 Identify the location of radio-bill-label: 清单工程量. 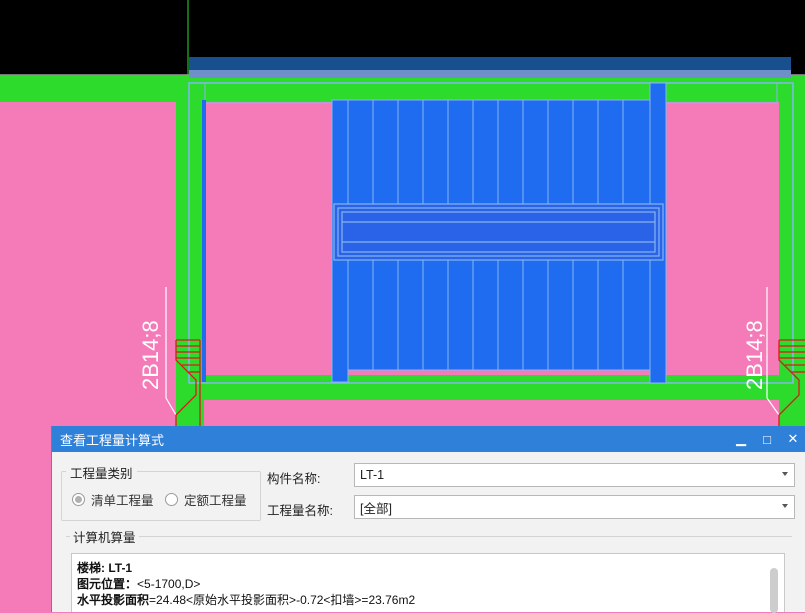
(122, 501).